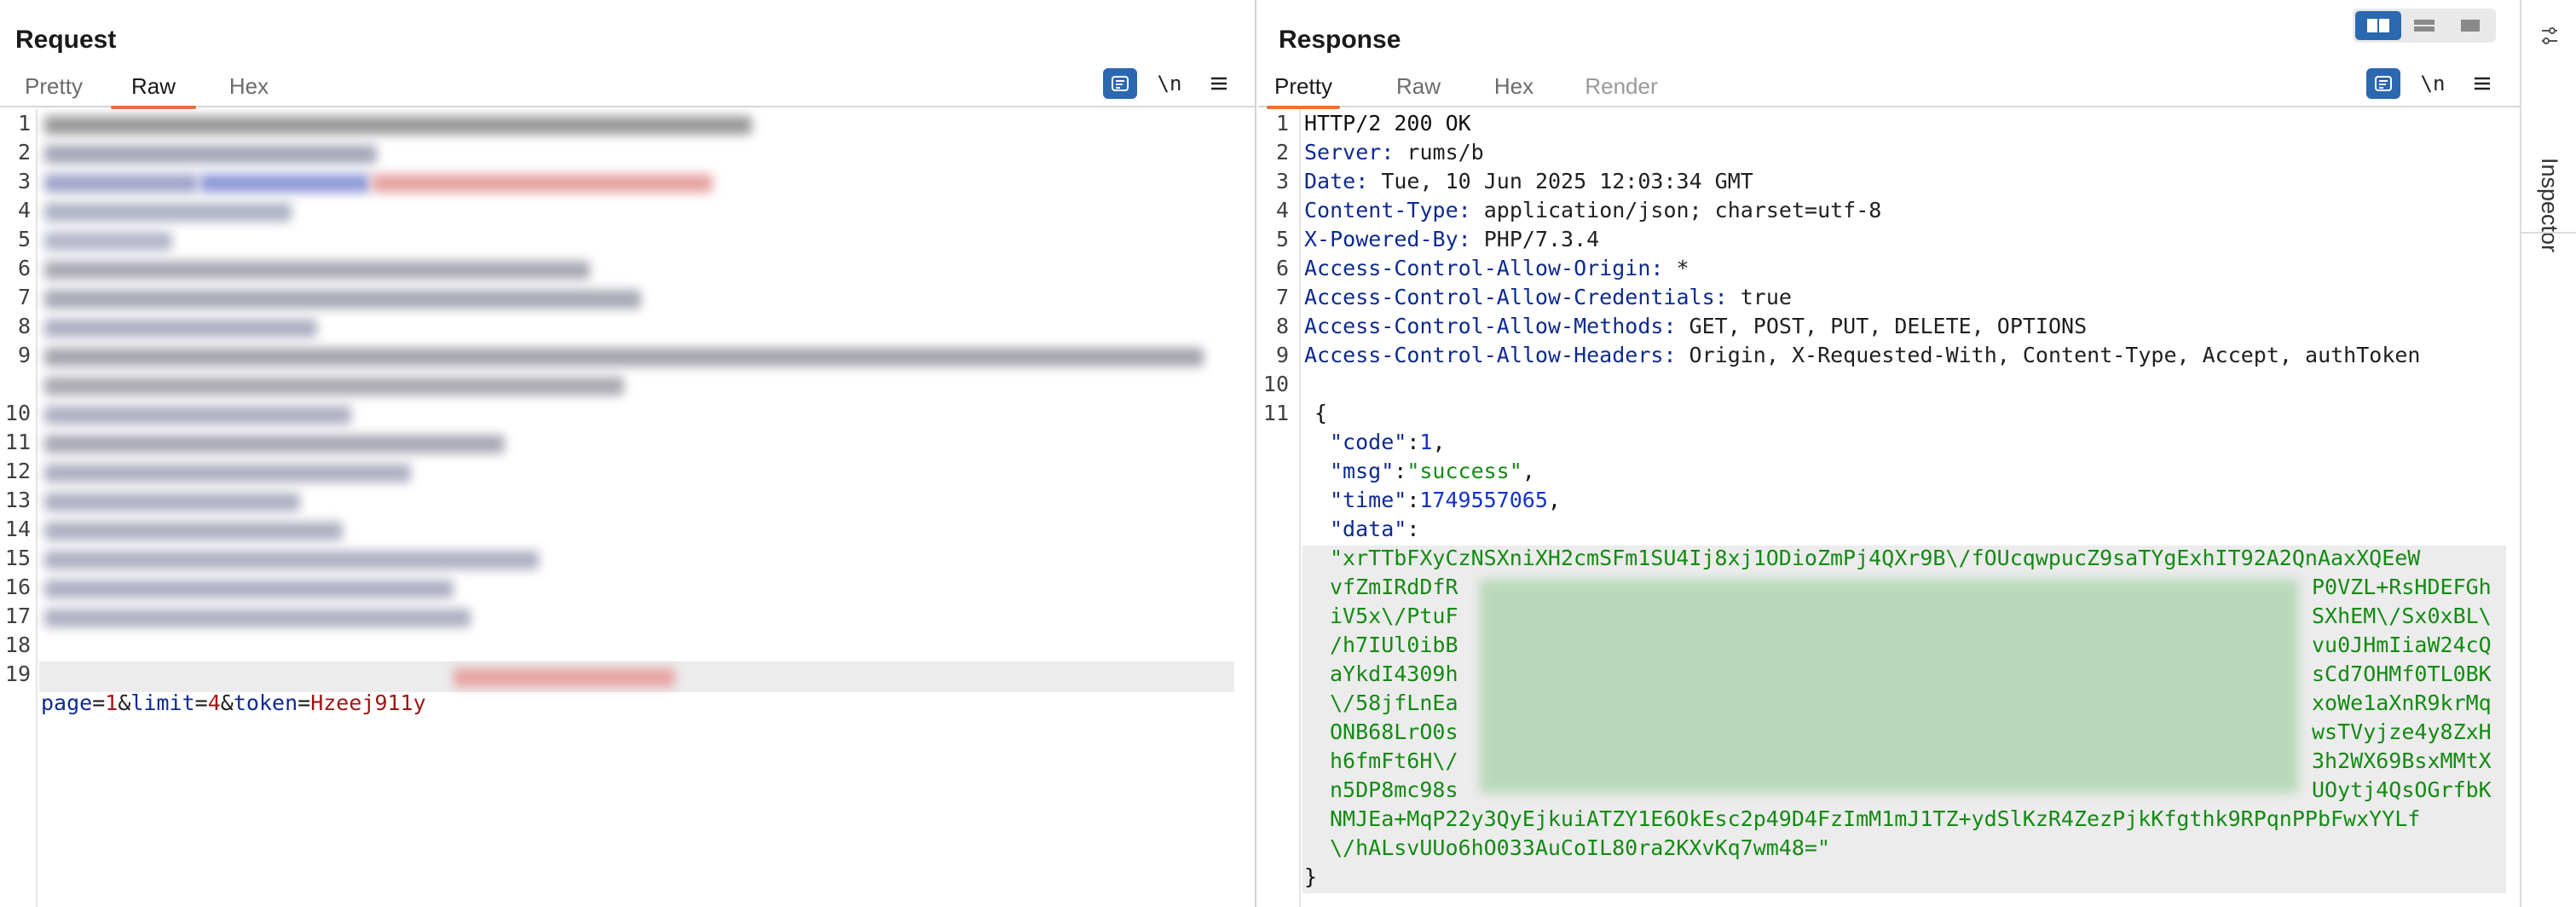  Describe the element at coordinates (1484, 326) in the screenshot. I see `header-key: Access-Control-Allow-Methods` at that location.